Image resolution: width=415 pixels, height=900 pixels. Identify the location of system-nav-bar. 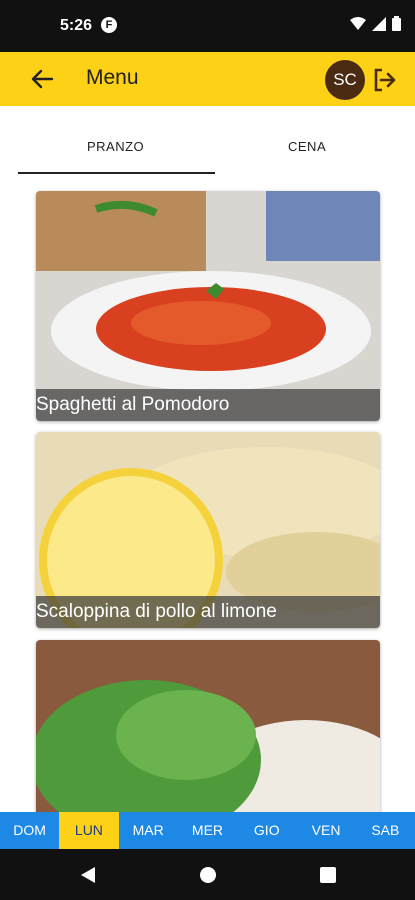
(207, 874).